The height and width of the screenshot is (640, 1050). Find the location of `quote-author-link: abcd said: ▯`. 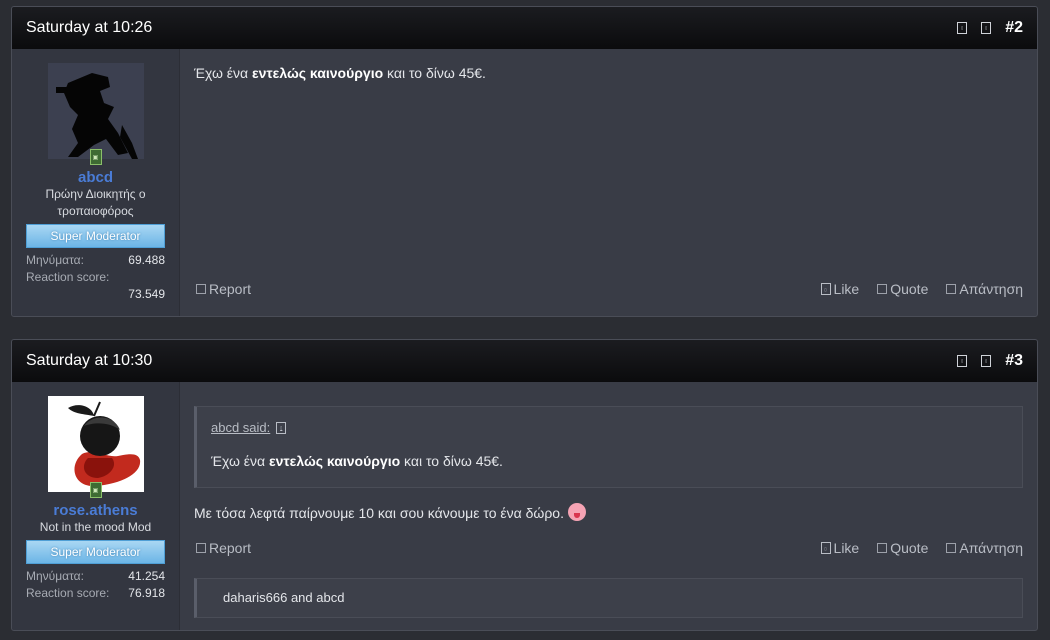

quote-author-link: abcd said: ▯ is located at coordinates (249, 427).